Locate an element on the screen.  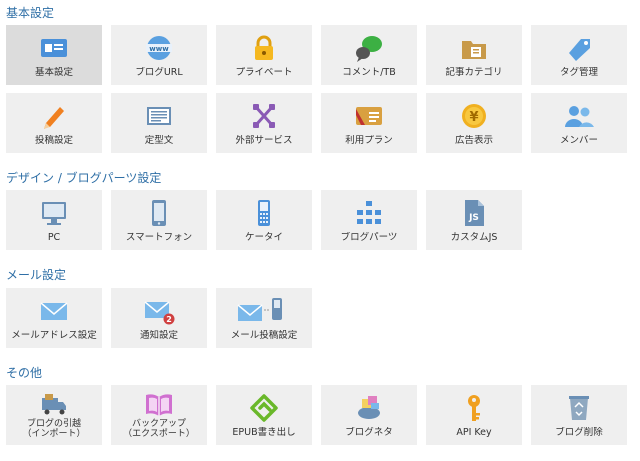
tile-label: API Key is located at coordinates (474, 432).